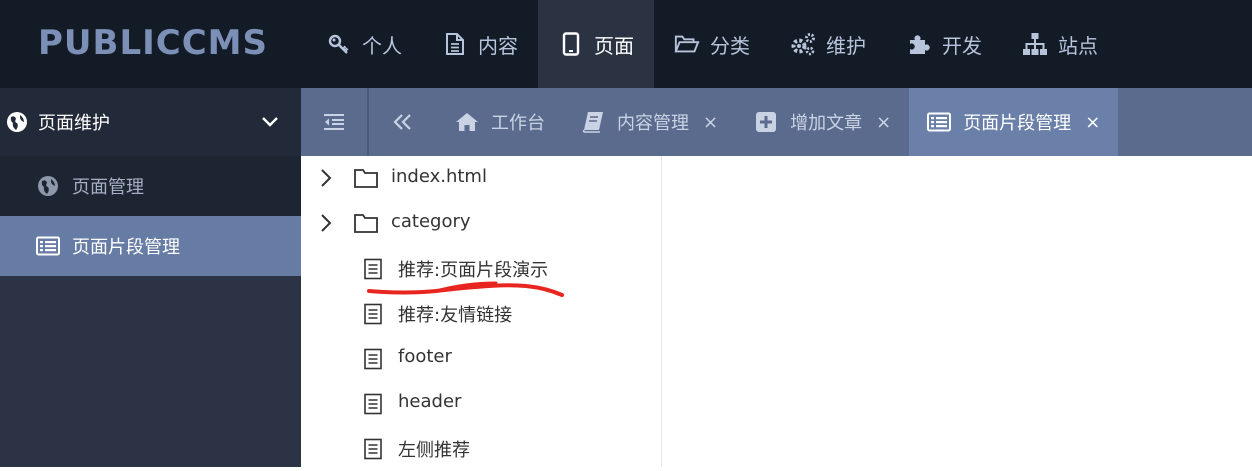  I want to click on tab-fragment-management: 页面片段管理 ×, so click(1014, 122).